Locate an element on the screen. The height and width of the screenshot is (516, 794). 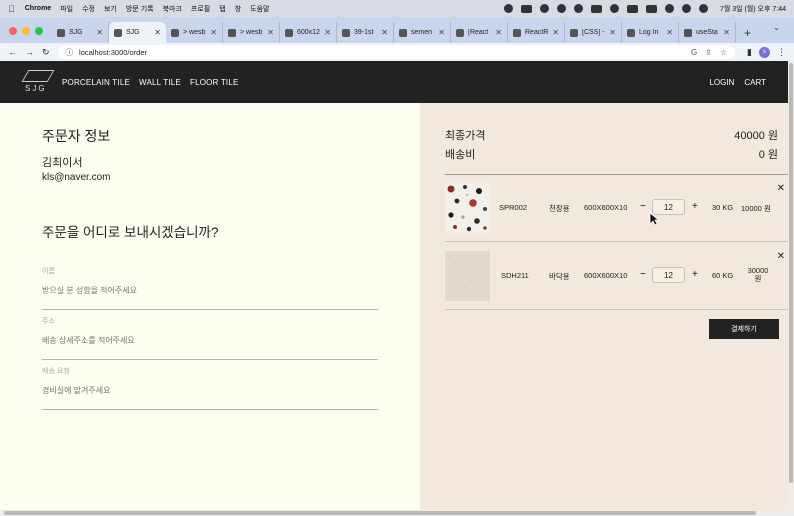
minimize-window-button is located at coordinates (26, 31).